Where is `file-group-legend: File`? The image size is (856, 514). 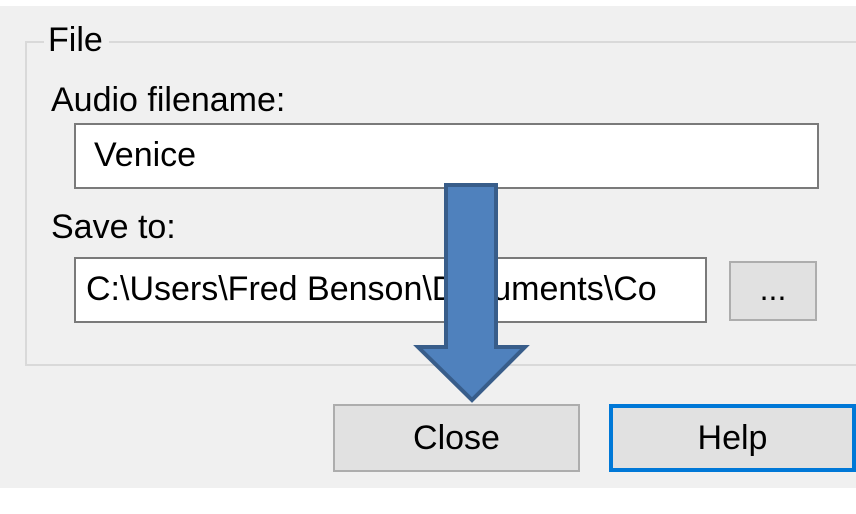
file-group-legend: File is located at coordinates (76, 40).